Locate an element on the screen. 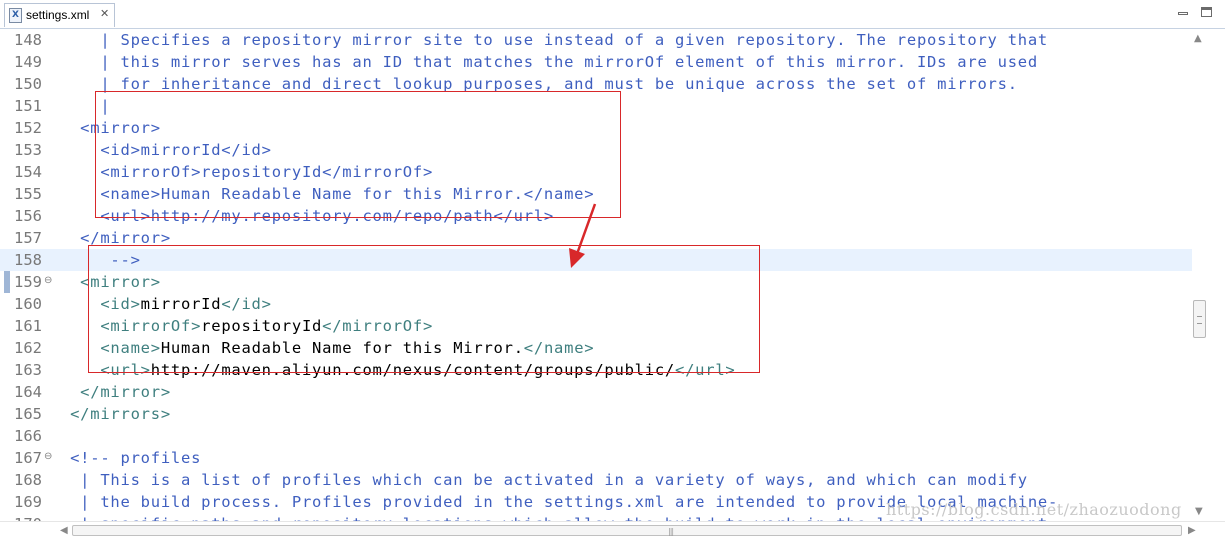  scroll-left-icon: ◀ is located at coordinates (64, 530).